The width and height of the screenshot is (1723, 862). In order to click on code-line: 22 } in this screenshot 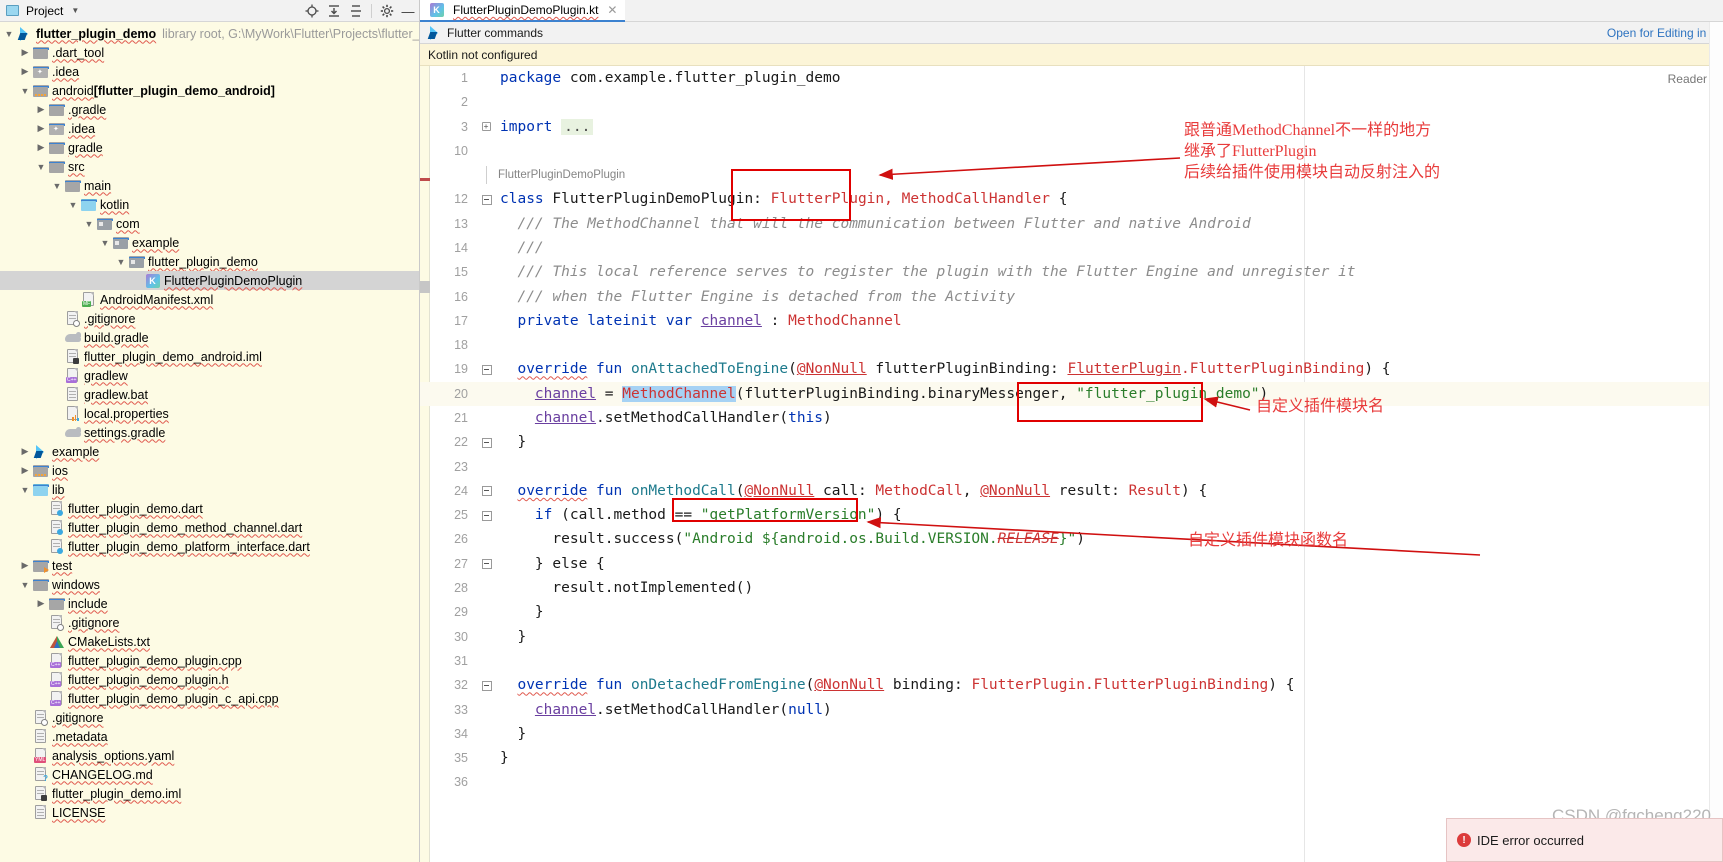, I will do `click(1071, 442)`.